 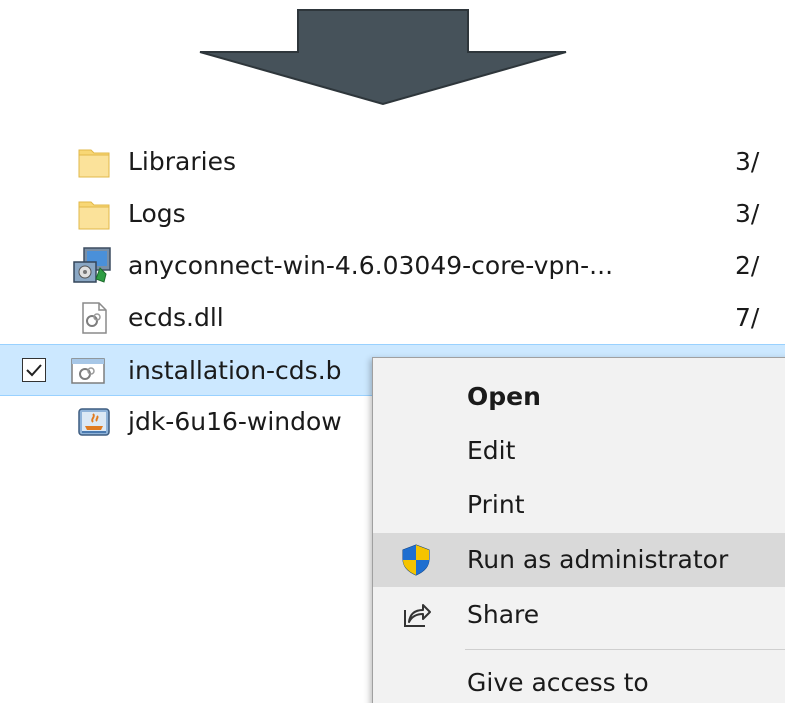 What do you see at coordinates (491, 450) in the screenshot?
I see `menu-item-label: Edit` at bounding box center [491, 450].